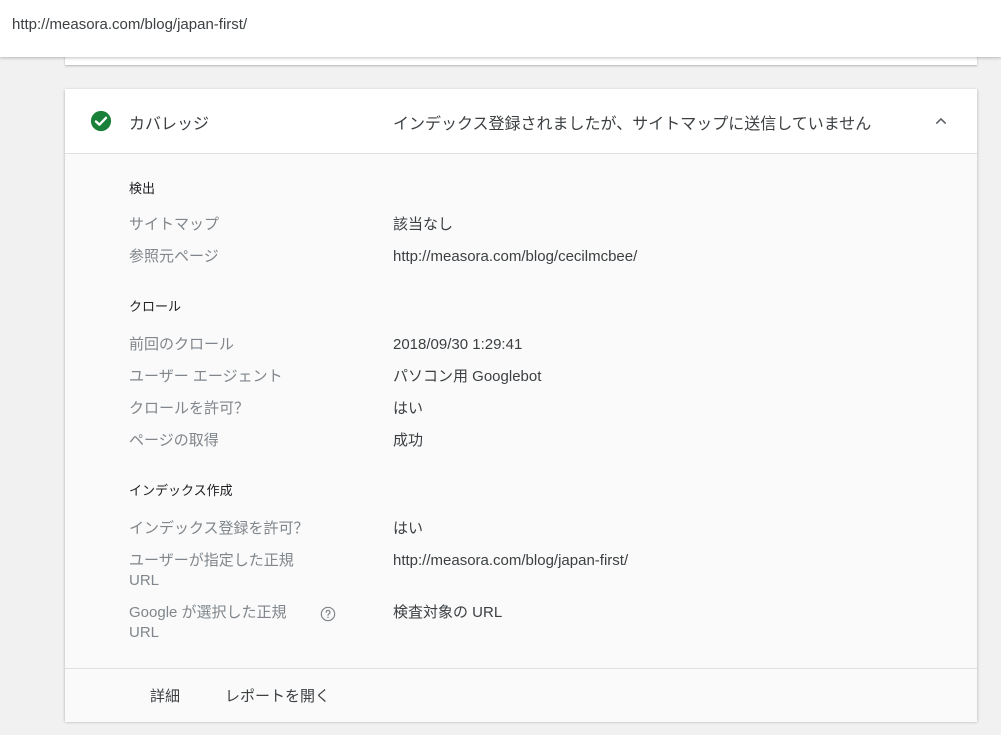 The height and width of the screenshot is (735, 1001). Describe the element at coordinates (408, 408) in the screenshot. I see `row-value-crawl-allowed: はい` at that location.